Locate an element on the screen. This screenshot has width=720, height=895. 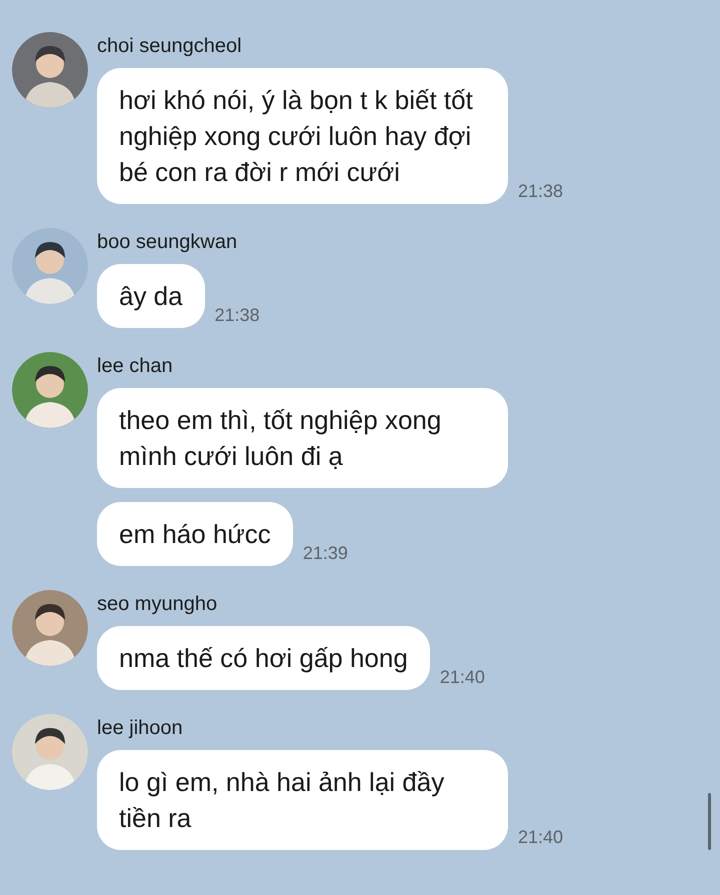
sender-name: boo seungkwan is located at coordinates (167, 242).